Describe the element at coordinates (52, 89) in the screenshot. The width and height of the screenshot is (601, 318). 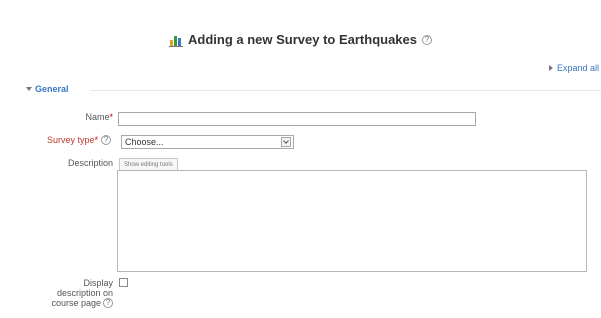
I see `general-section-legend: General` at that location.